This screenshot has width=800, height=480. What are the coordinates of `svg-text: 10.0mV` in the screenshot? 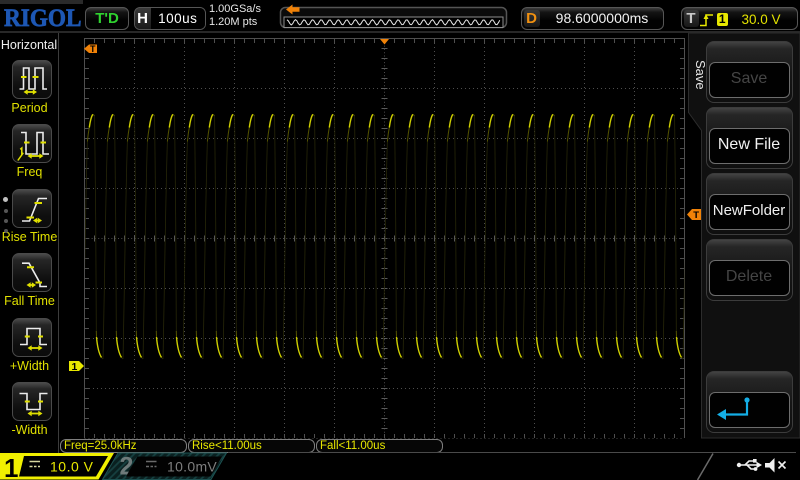 It's located at (192, 467).